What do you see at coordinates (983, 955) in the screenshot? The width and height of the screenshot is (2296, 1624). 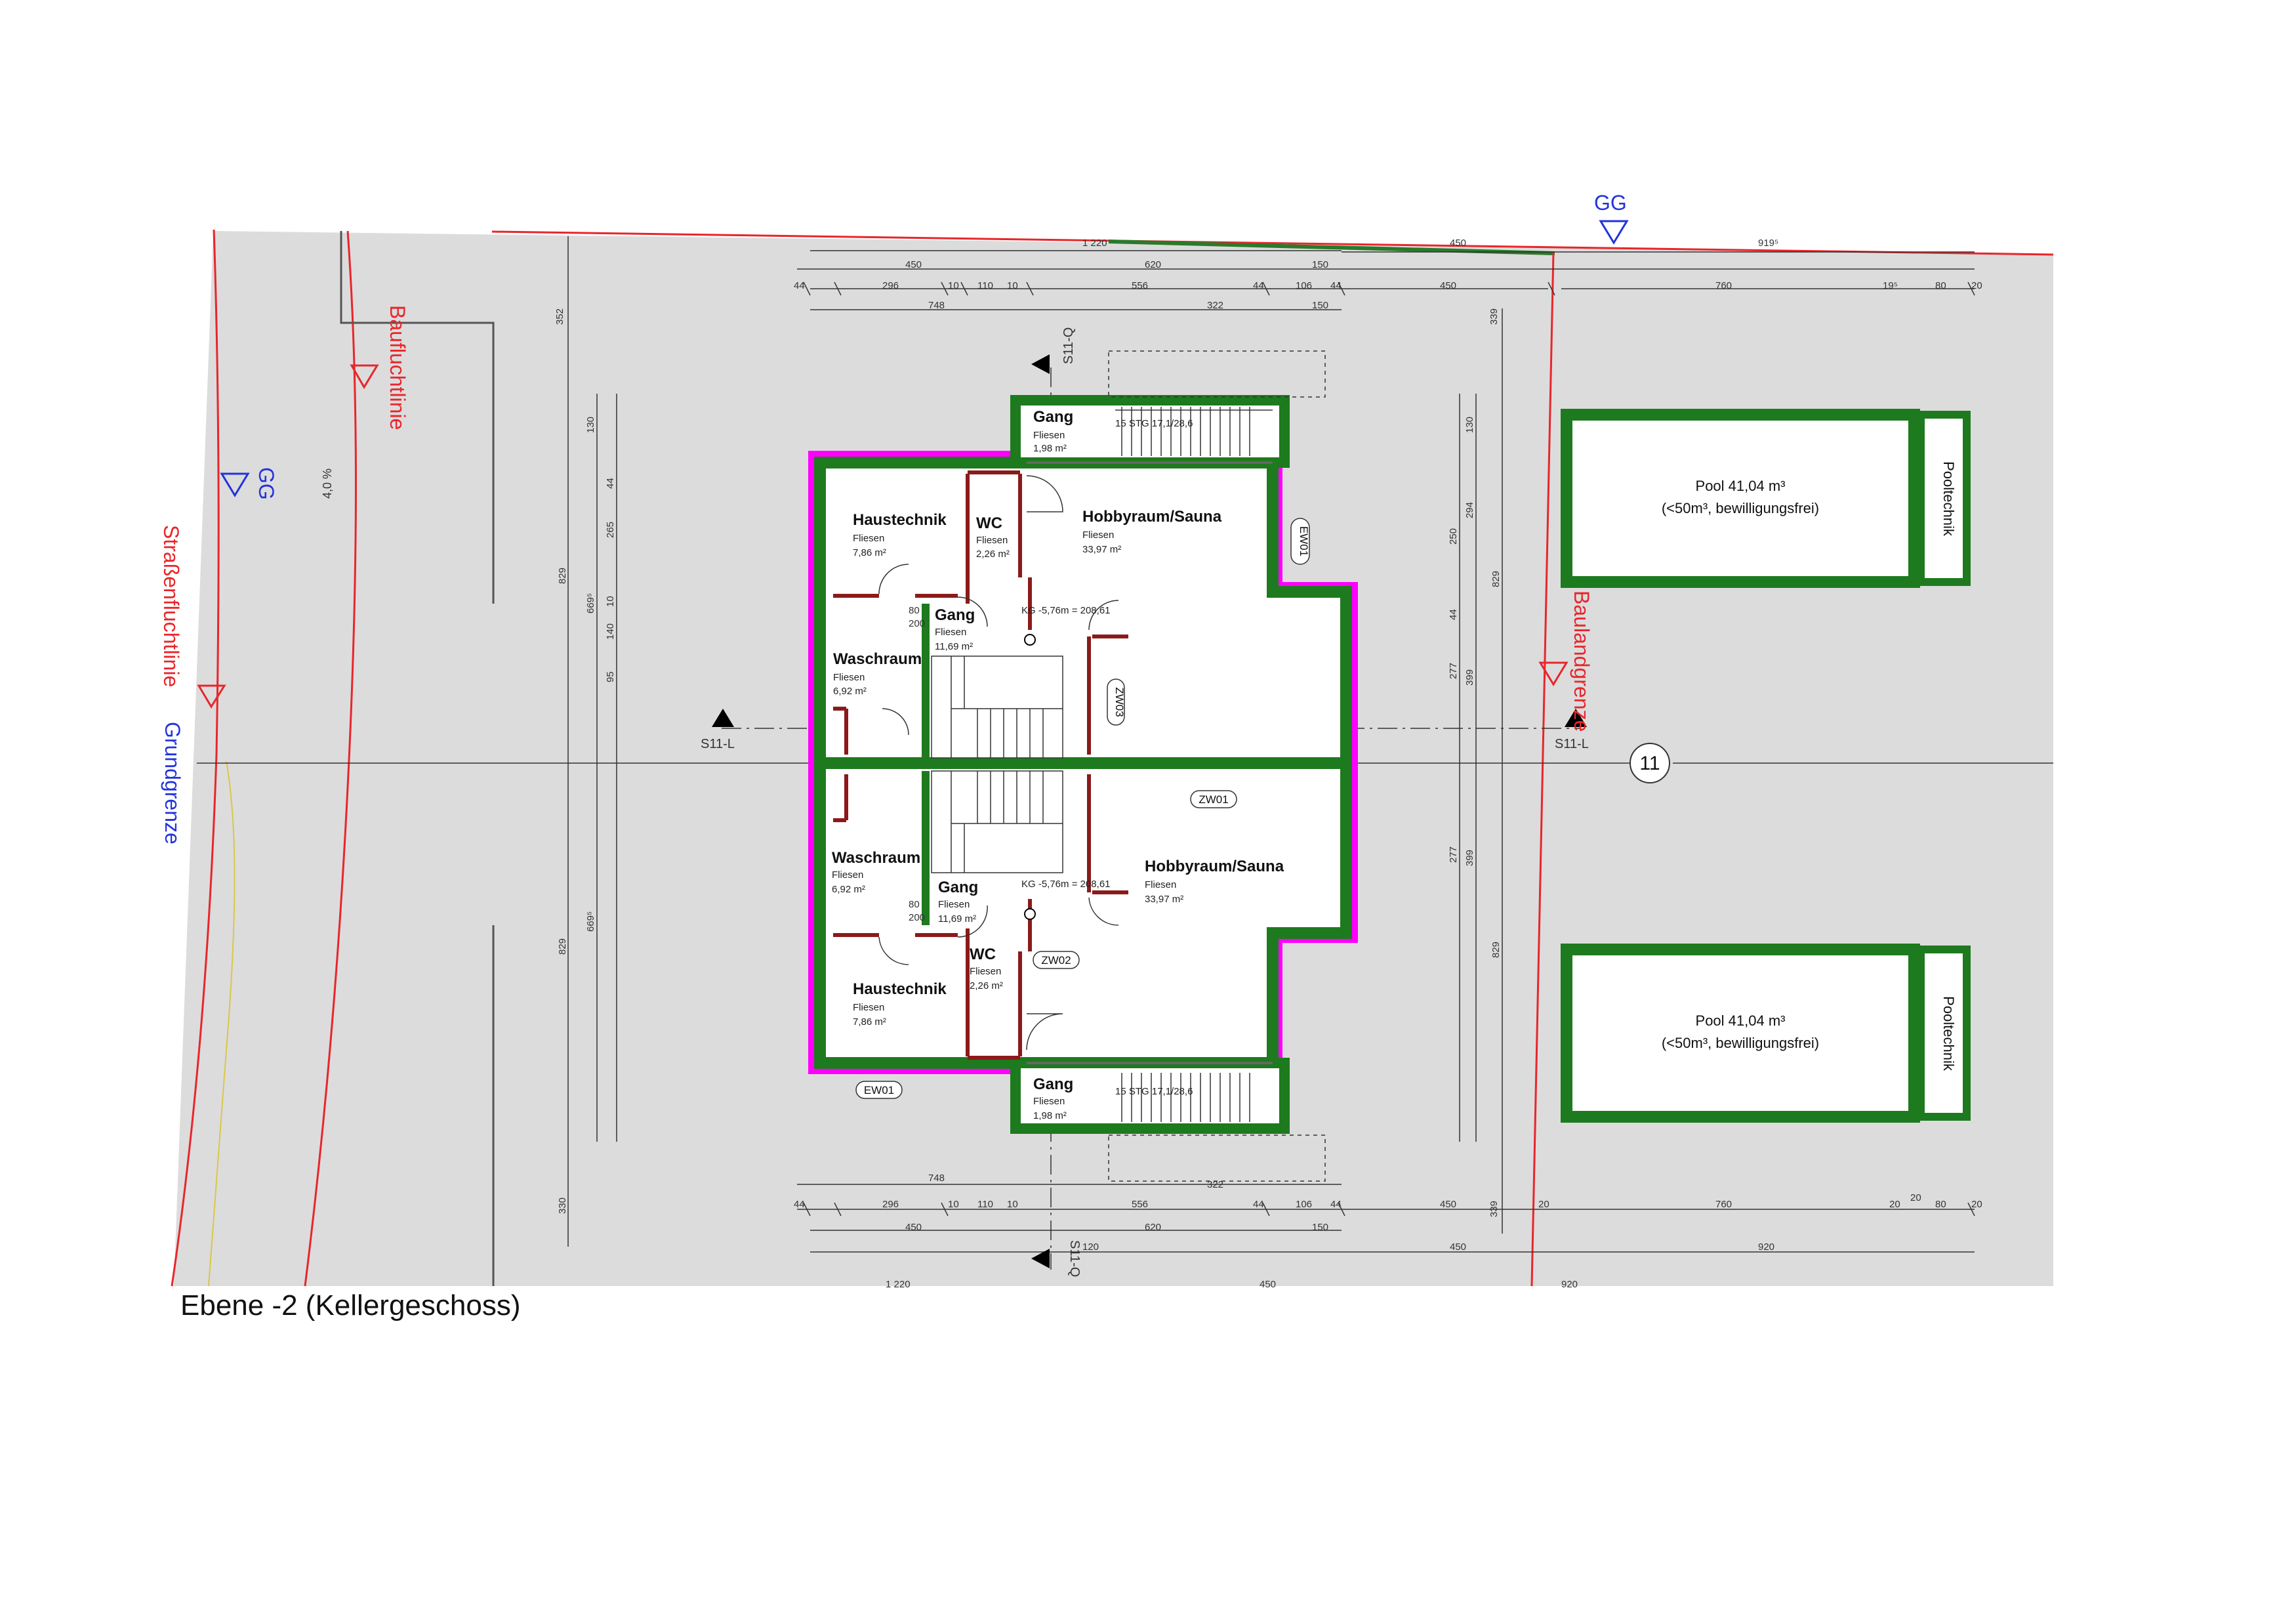 I see `room-wc-bottom-name: WC` at bounding box center [983, 955].